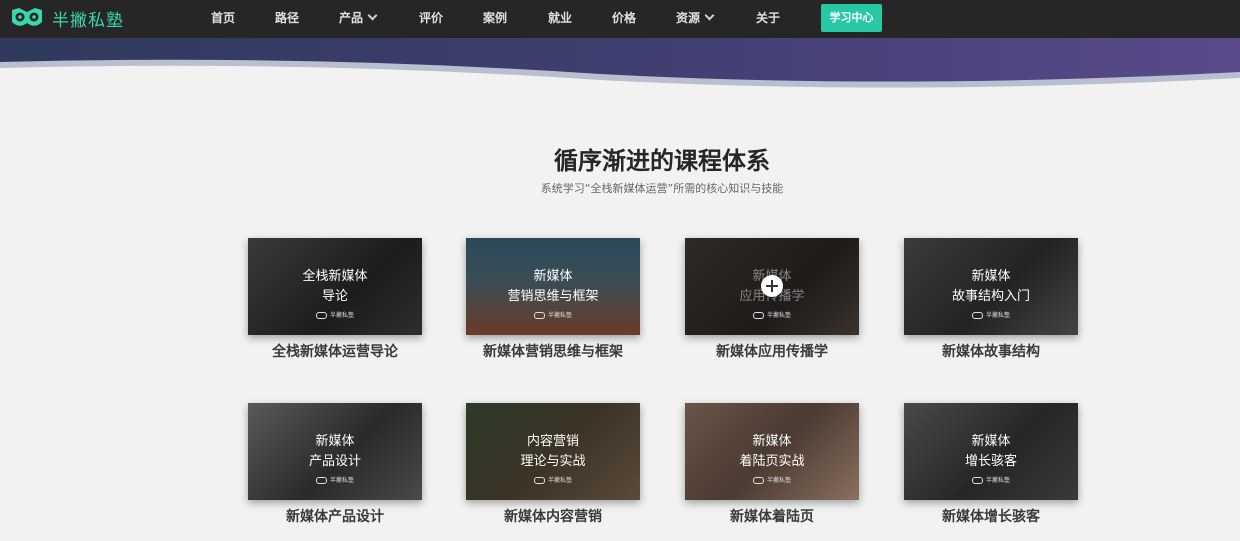 This screenshot has height=541, width=1240. I want to click on course-caption: 新媒体故事结构, so click(991, 351).